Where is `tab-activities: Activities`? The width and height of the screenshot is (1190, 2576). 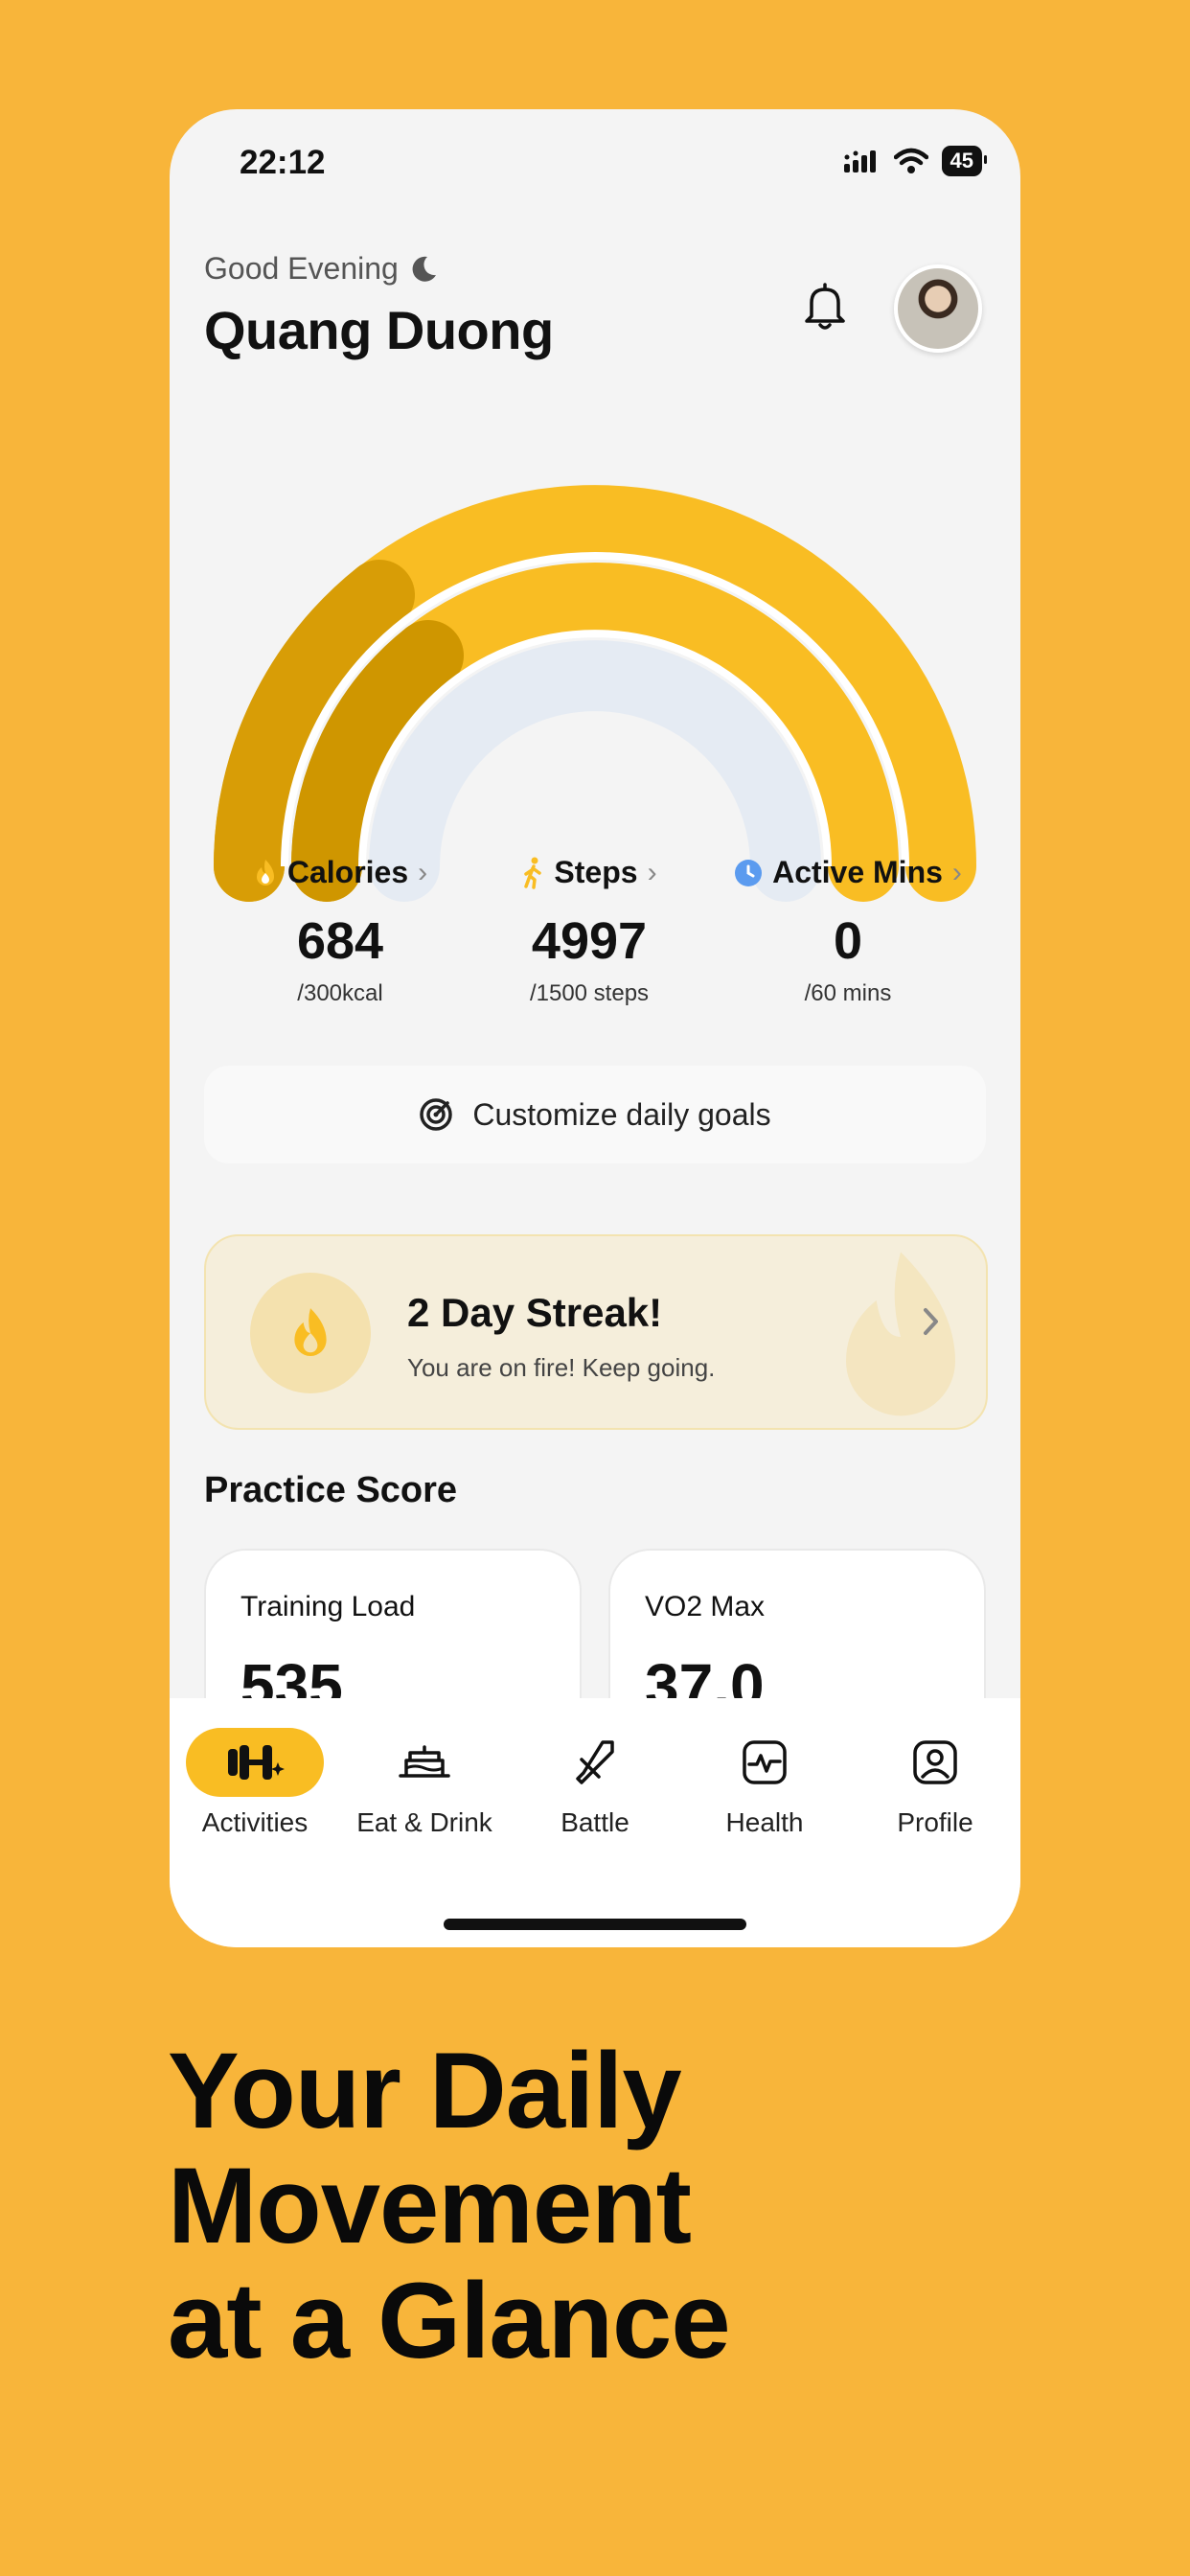 tab-activities: Activities is located at coordinates (255, 1782).